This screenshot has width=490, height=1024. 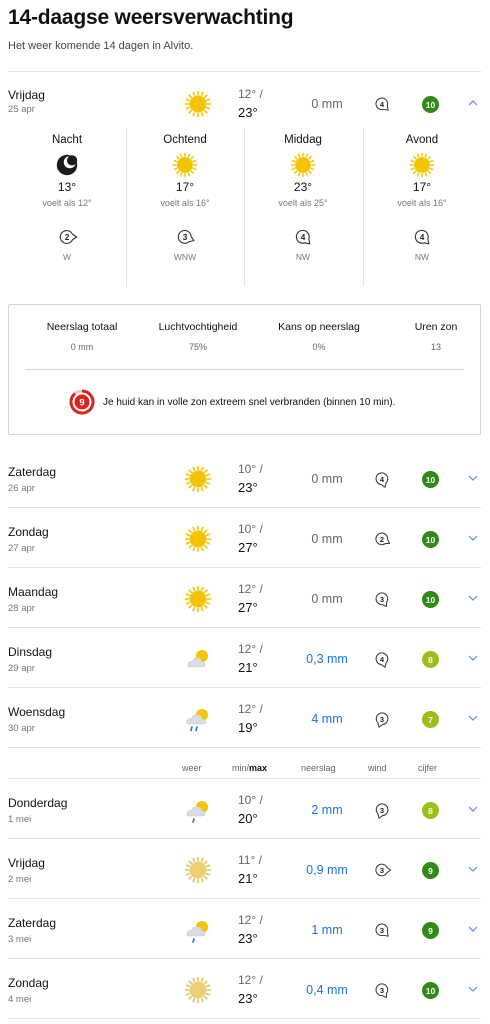 I want to click on stat-item: Kans op neerslag 0%, so click(x=319, y=336).